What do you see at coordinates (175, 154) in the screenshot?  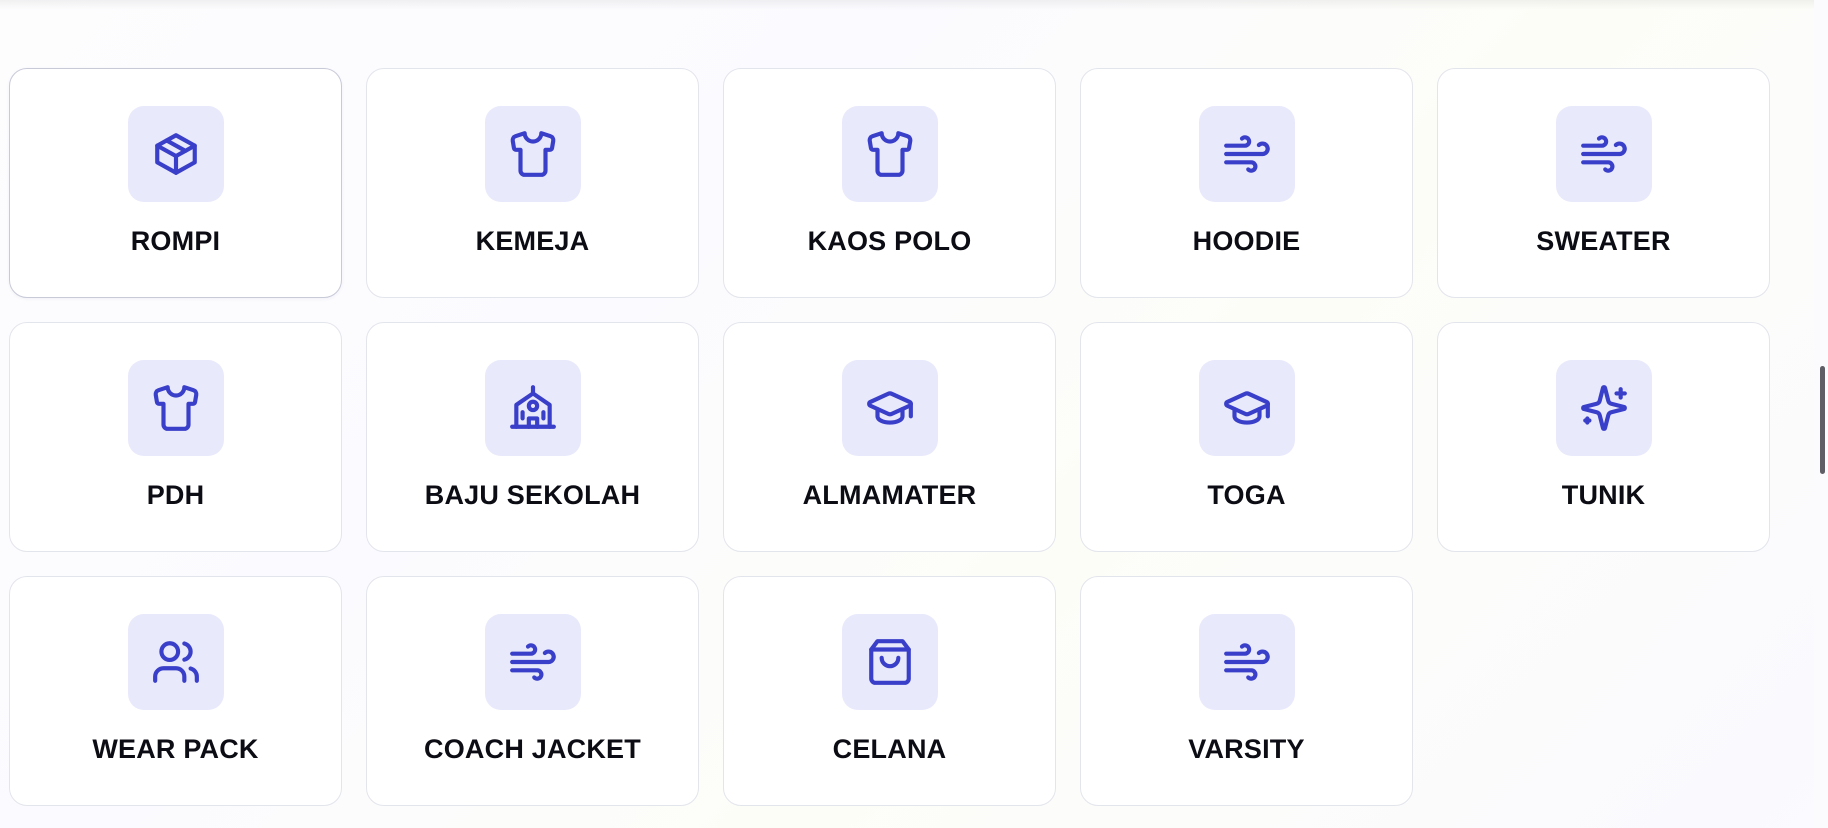 I see `package-icon` at bounding box center [175, 154].